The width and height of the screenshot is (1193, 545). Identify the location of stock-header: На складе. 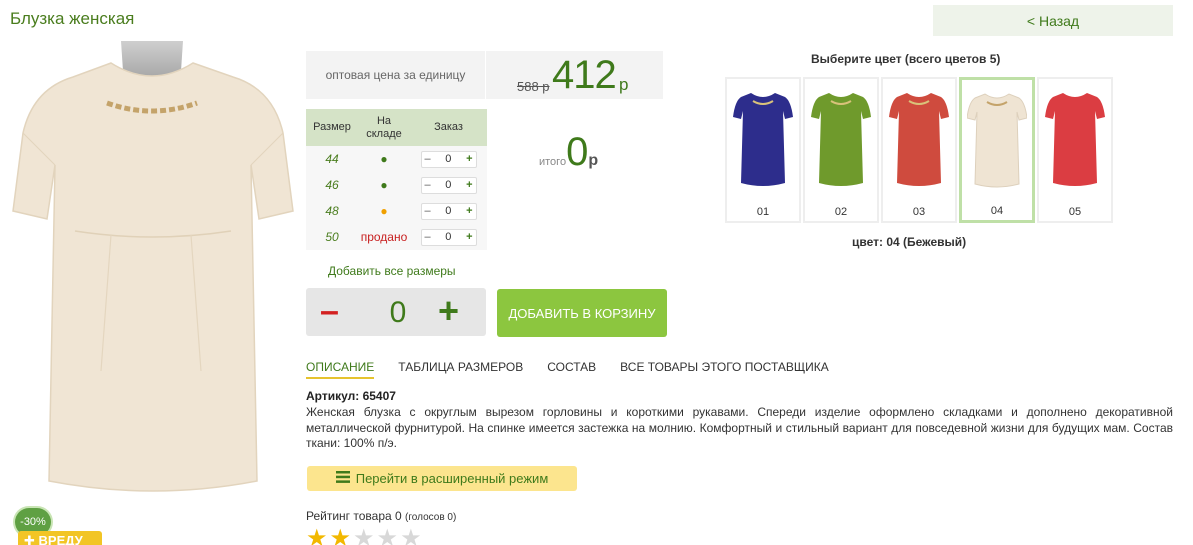
(384, 127).